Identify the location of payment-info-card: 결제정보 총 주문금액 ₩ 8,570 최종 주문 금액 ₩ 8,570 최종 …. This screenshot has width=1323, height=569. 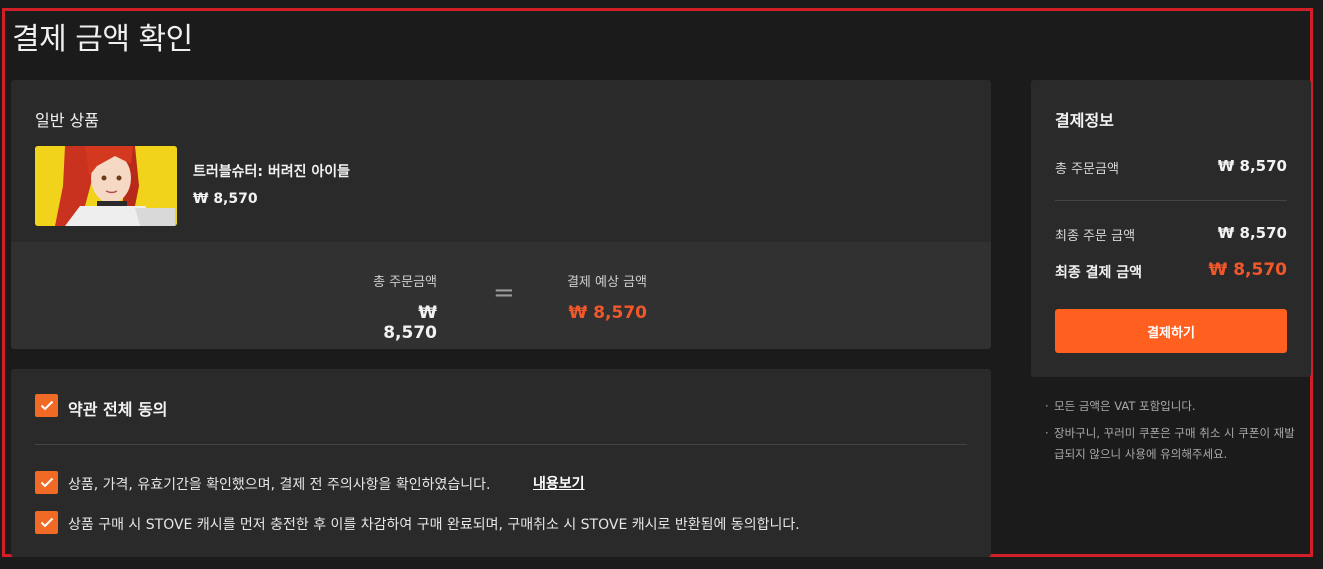
(1171, 228).